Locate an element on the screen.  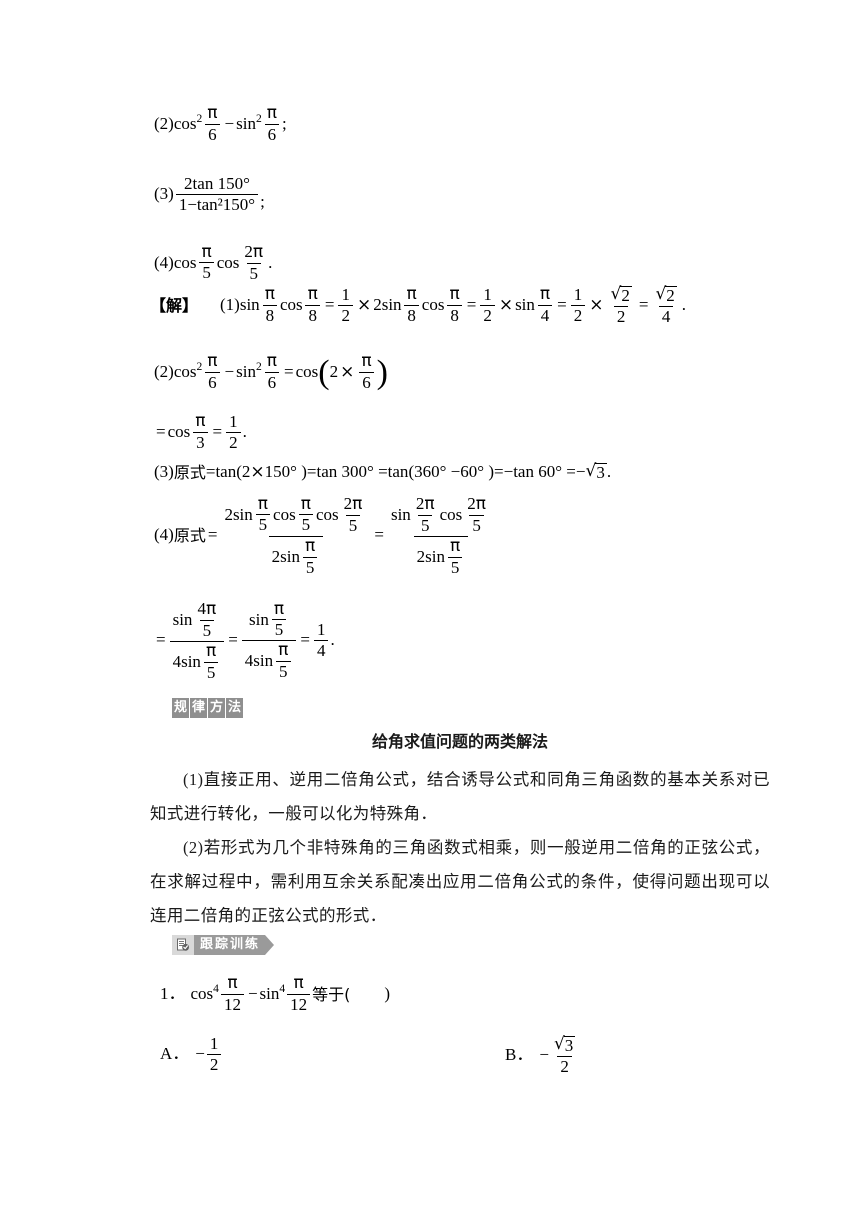
solution-label: 【解】 is located at coordinates (174, 305).